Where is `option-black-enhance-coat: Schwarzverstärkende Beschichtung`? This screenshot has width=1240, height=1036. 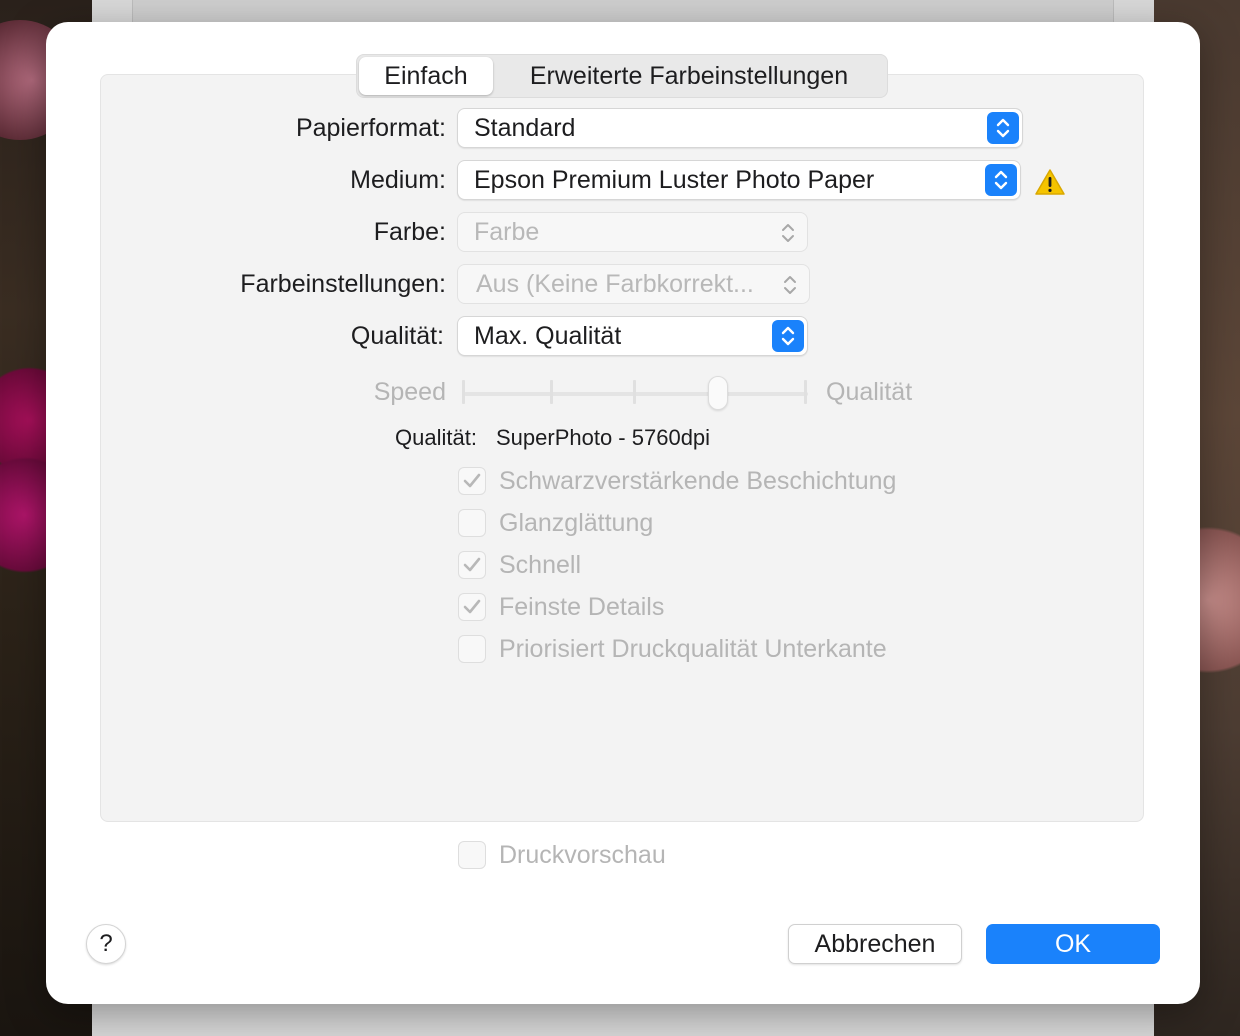
option-black-enhance-coat: Schwarzverstärkende Beschichtung is located at coordinates (677, 481).